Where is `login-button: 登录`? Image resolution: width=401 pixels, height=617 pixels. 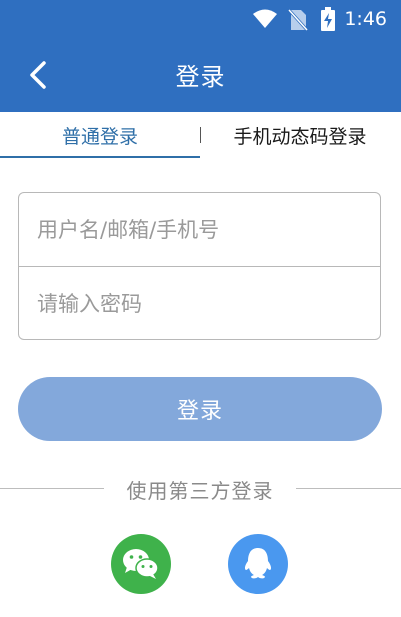 login-button: 登录 is located at coordinates (200, 409).